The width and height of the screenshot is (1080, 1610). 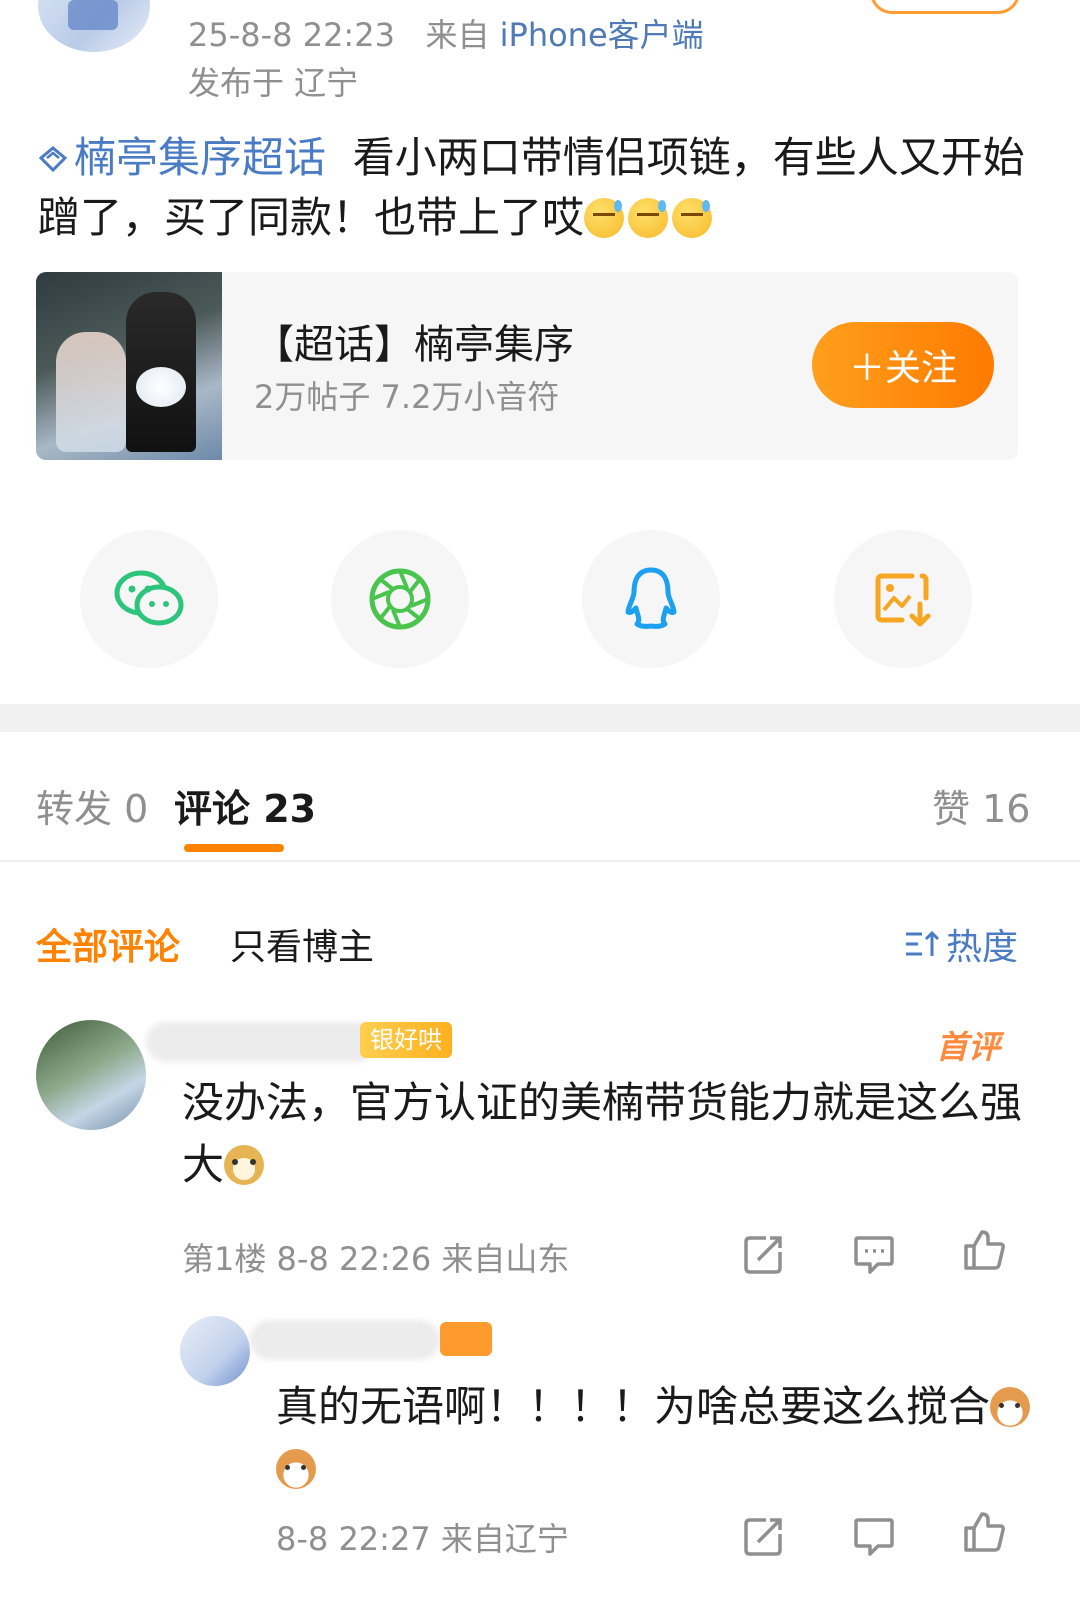 What do you see at coordinates (129, 366) in the screenshot?
I see `topic-card-image` at bounding box center [129, 366].